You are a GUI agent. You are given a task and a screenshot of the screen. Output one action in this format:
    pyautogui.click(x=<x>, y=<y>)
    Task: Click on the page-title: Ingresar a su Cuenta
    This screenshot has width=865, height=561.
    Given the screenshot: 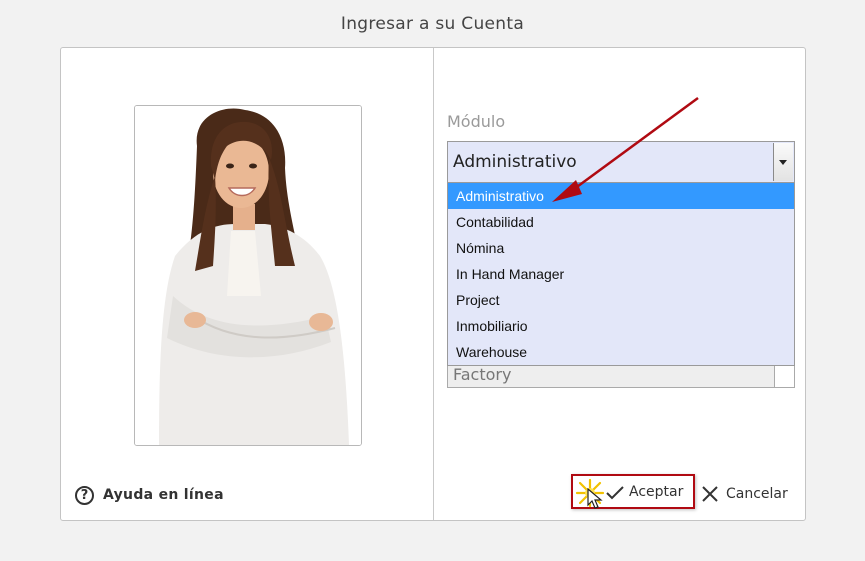 What is the action you would take?
    pyautogui.click(x=432, y=24)
    